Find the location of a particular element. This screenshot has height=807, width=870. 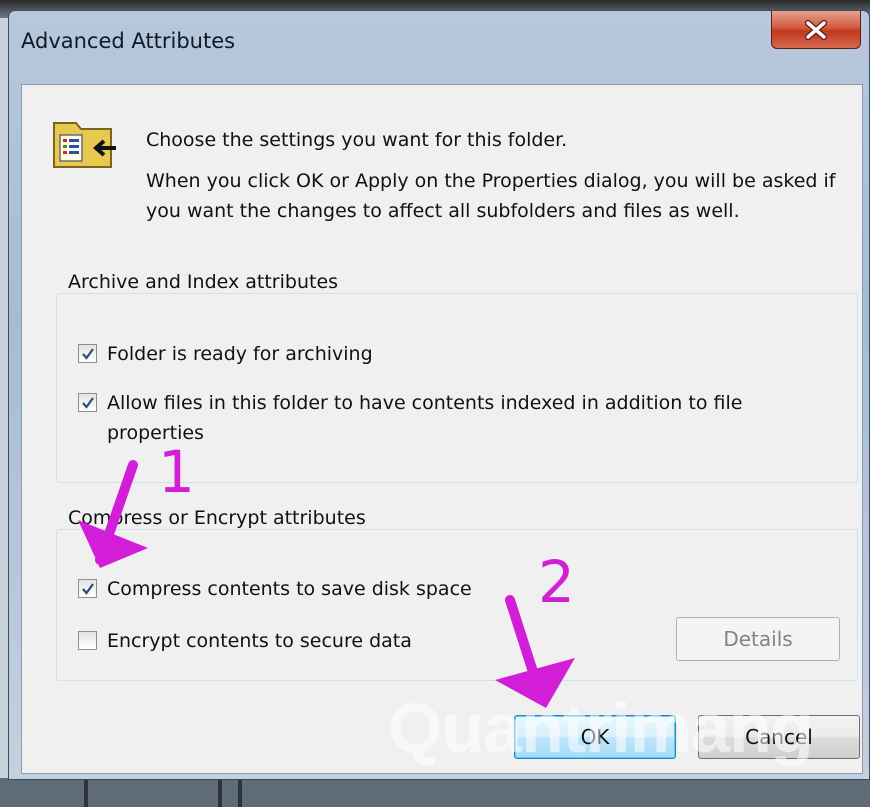

annotation-step-1: 1 is located at coordinates (176, 472).